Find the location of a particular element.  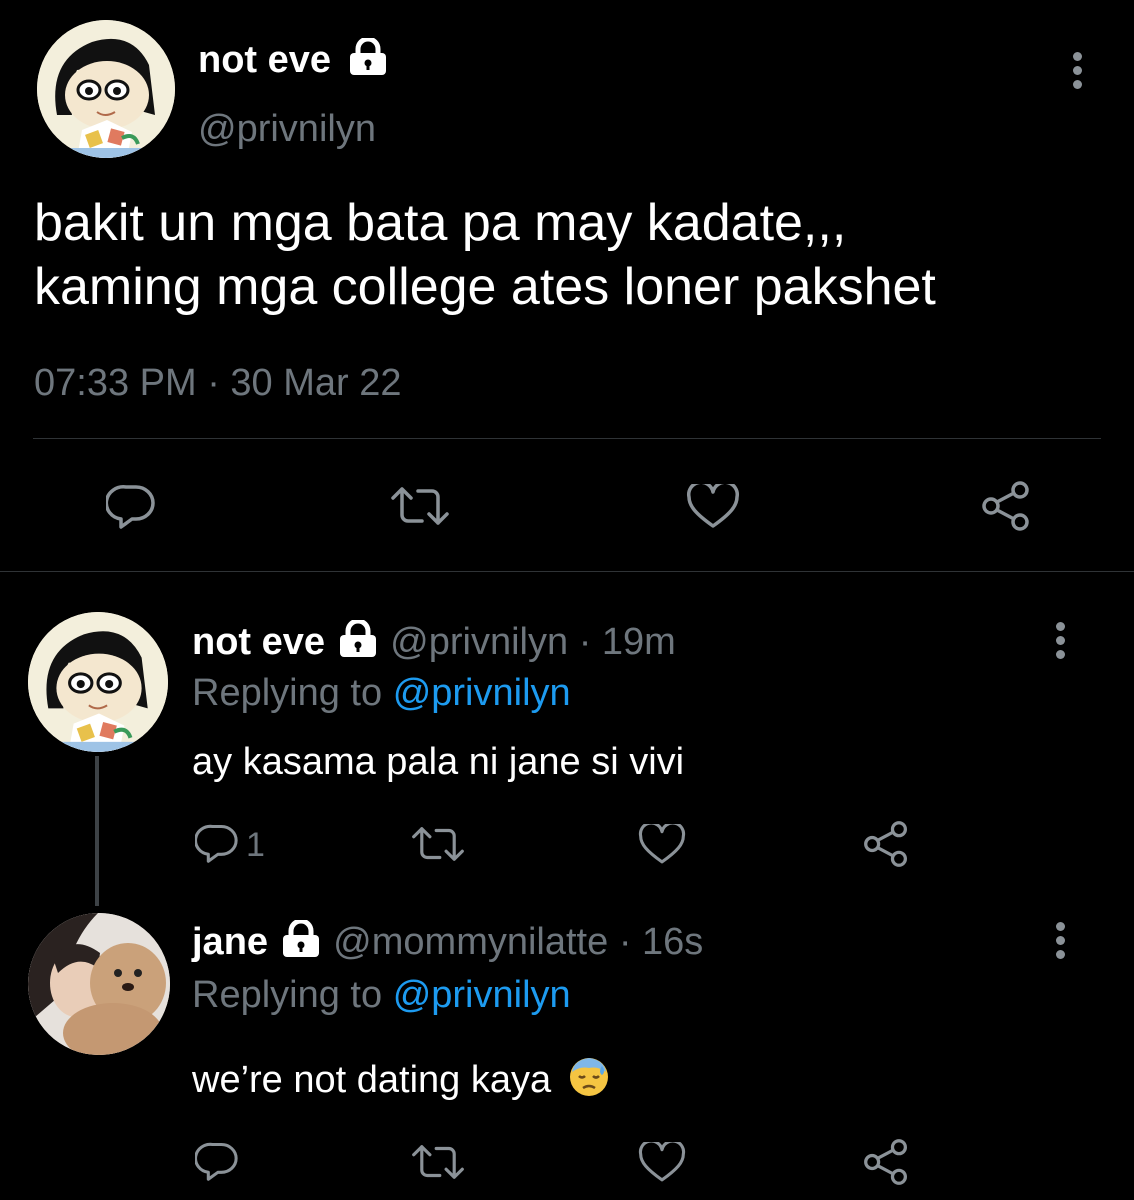

downcast-face-with-sweat-icon is located at coordinates (589, 1082).